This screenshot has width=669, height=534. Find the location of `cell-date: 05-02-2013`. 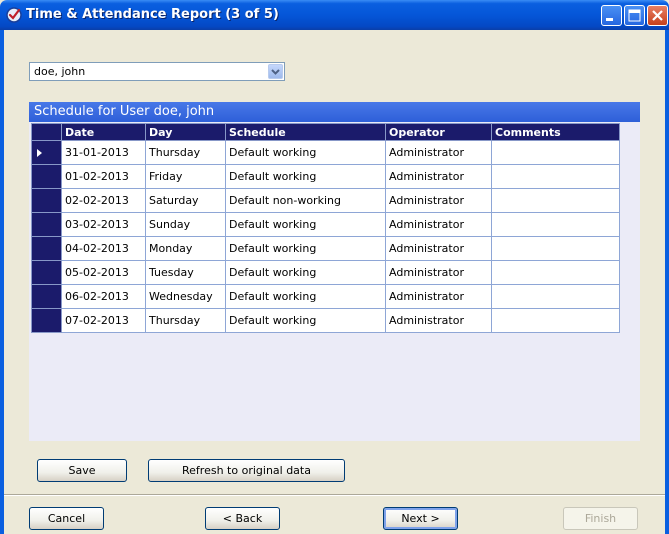

cell-date: 05-02-2013 is located at coordinates (103, 272).